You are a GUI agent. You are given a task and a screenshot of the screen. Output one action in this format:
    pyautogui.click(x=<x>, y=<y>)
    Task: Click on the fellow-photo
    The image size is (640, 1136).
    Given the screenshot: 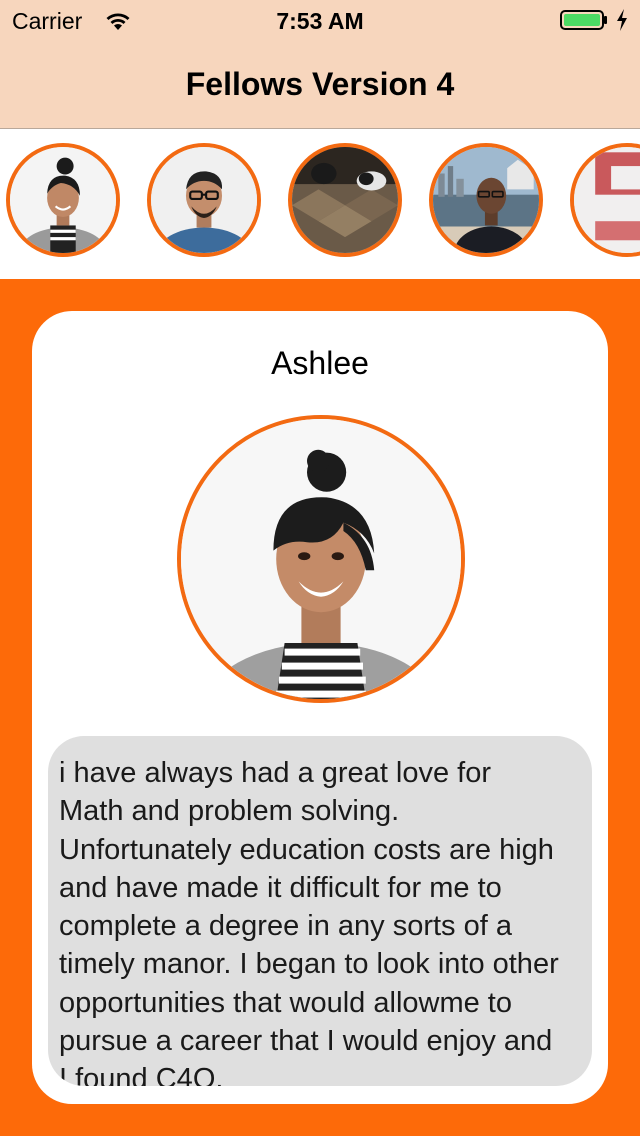 What is the action you would take?
    pyautogui.click(x=321, y=559)
    